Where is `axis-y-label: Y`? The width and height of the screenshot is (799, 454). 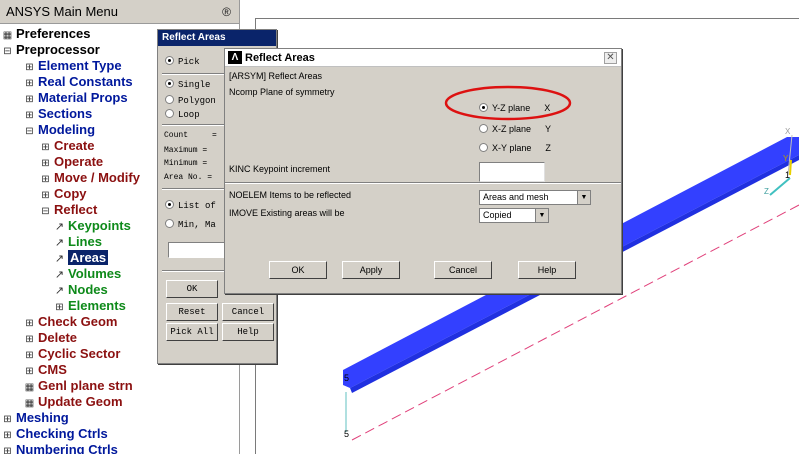
axis-y-label: Y is located at coordinates (786, 158).